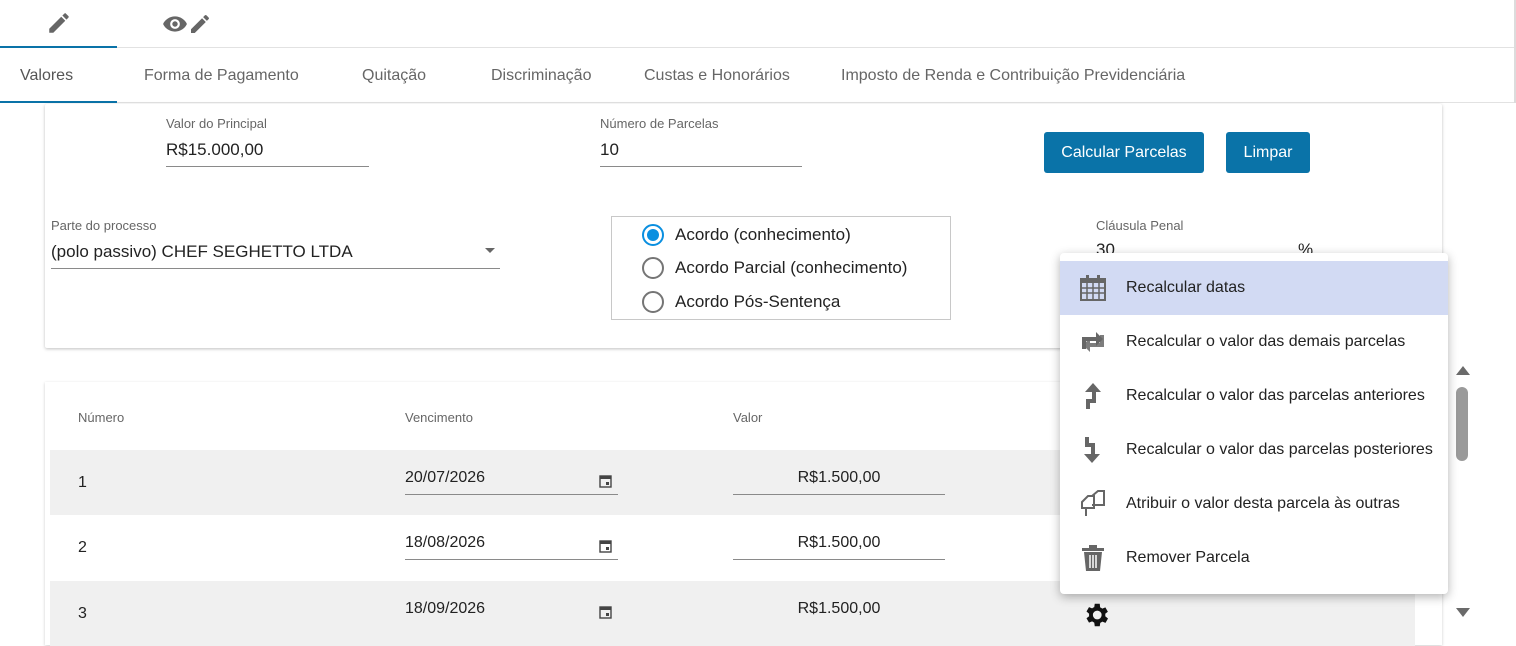  Describe the element at coordinates (490, 250) in the screenshot. I see `chevron-down-icon` at that location.